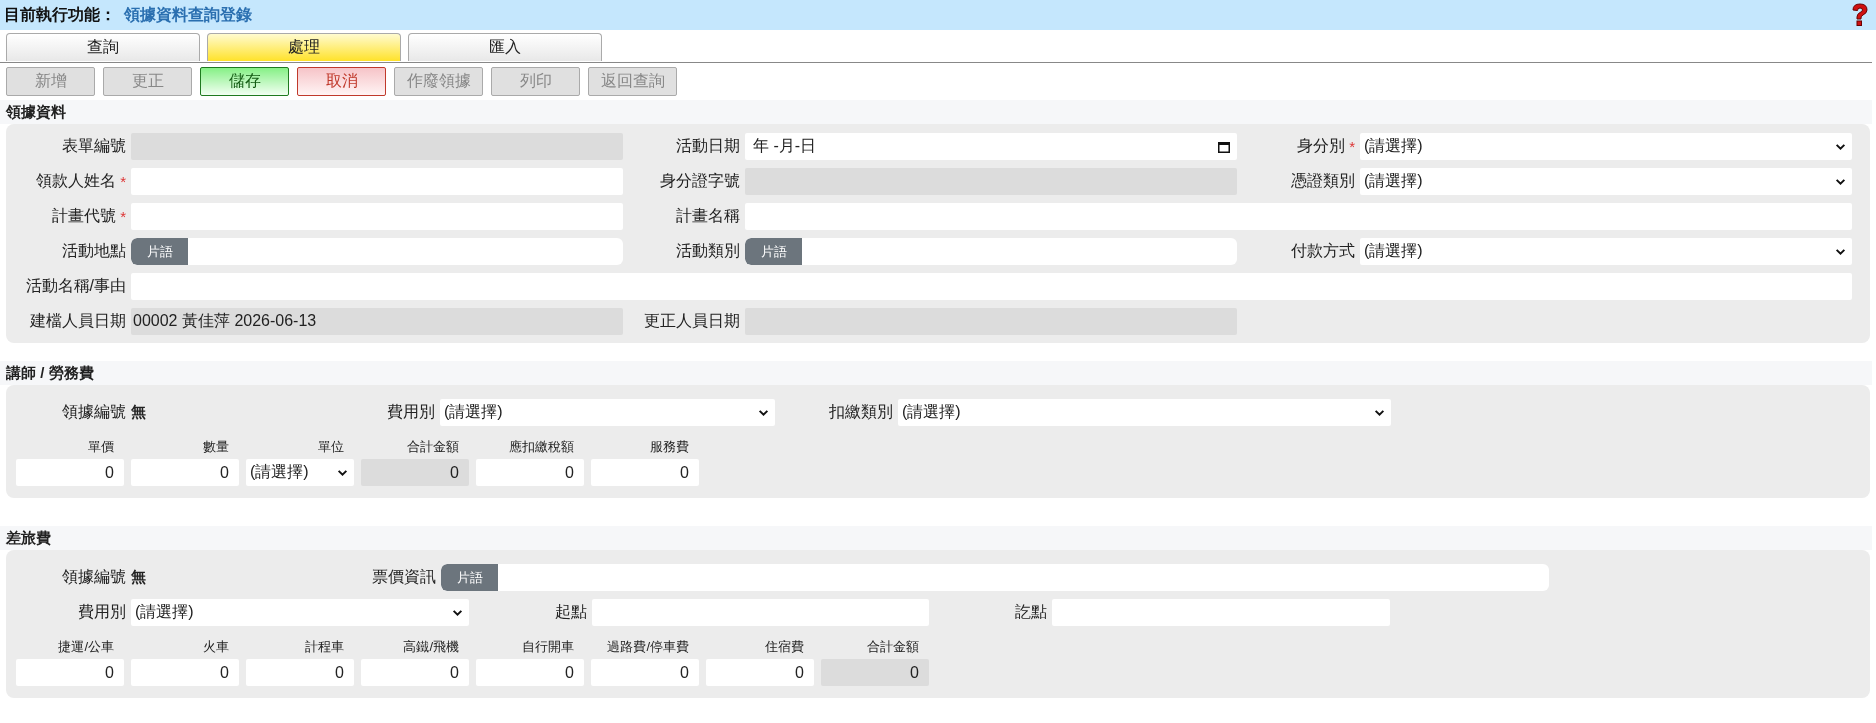 The image size is (1876, 723). What do you see at coordinates (94, 146) in the screenshot?
I see `field-label: 表單編號` at bounding box center [94, 146].